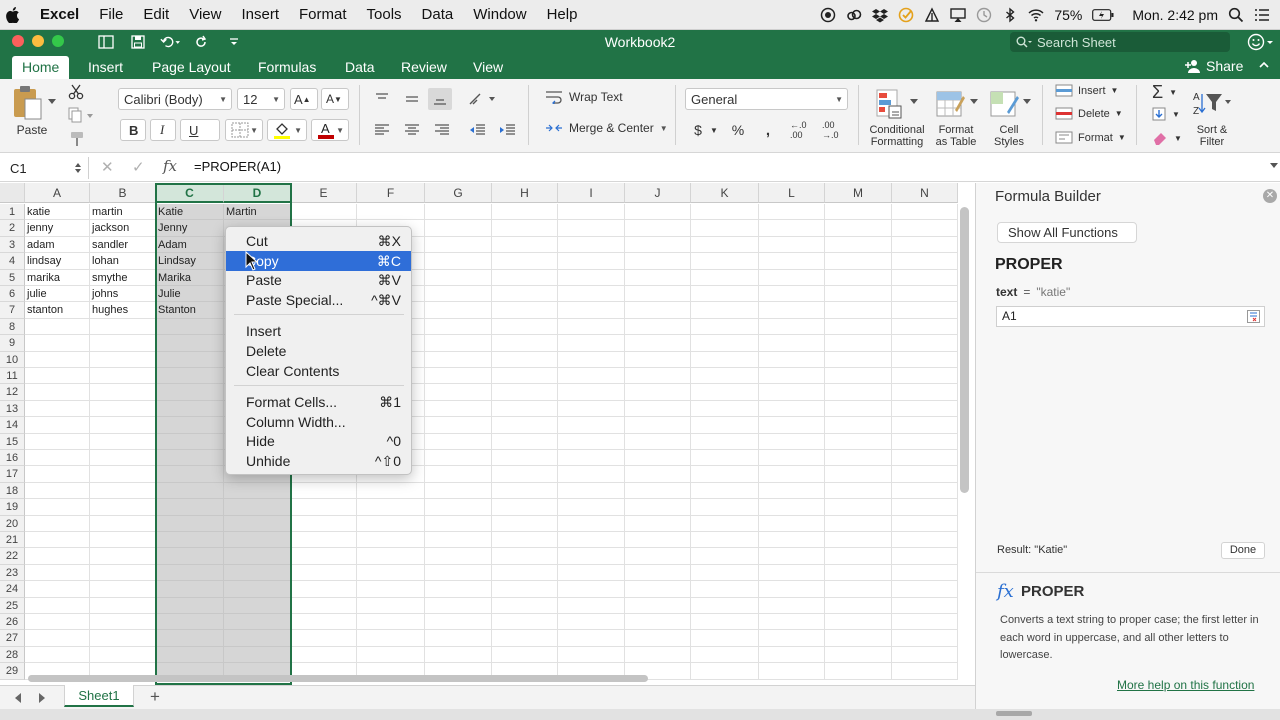 Image resolution: width=1280 pixels, height=720 pixels. What do you see at coordinates (925, 310) in the screenshot?
I see `cell-n7` at bounding box center [925, 310].